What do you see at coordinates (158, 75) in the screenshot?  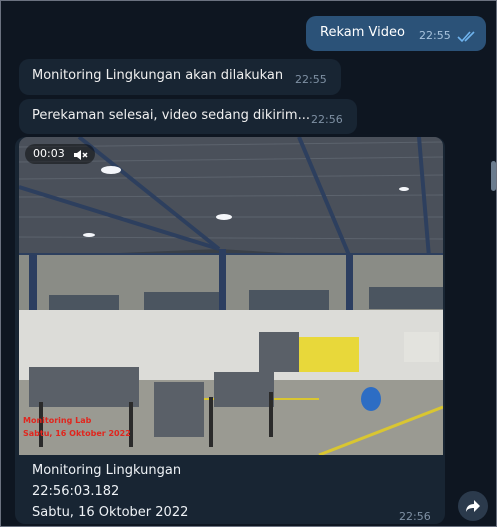 I see `message-text: Monitoring Lingkungan akan dilakukan` at bounding box center [158, 75].